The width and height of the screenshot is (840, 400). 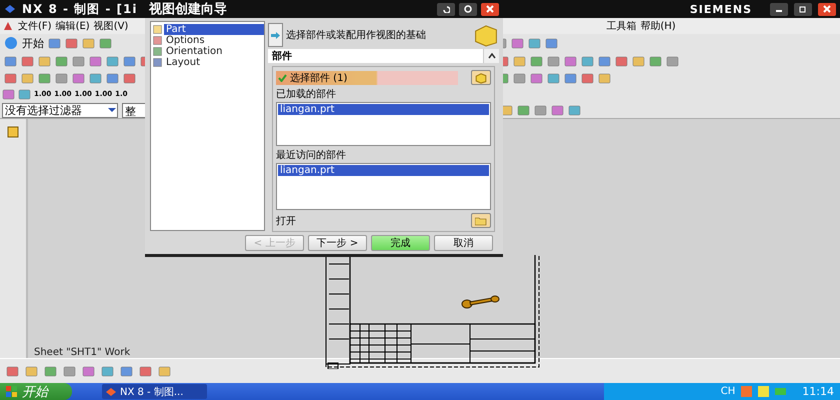 What do you see at coordinates (463, 243) in the screenshot?
I see `dialog-button: 取消` at bounding box center [463, 243].